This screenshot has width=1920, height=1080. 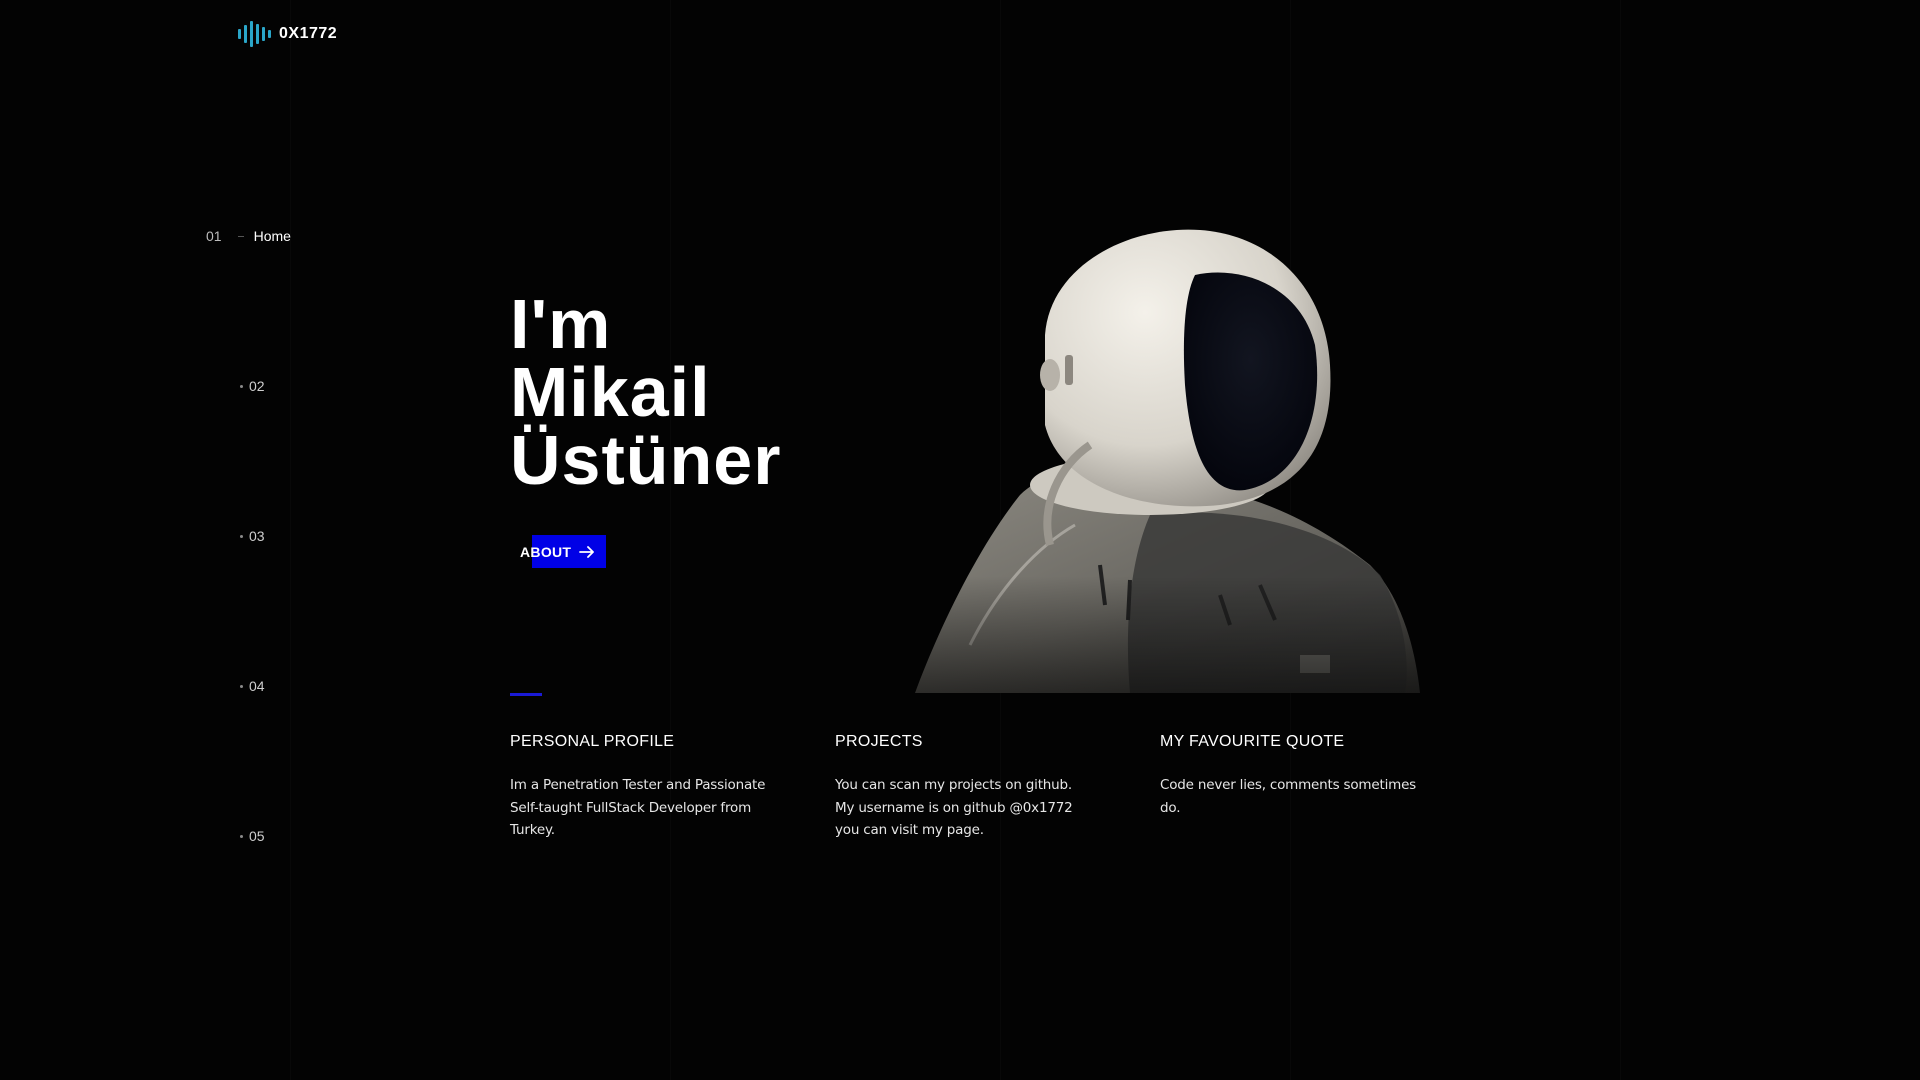 What do you see at coordinates (646, 460) in the screenshot?
I see `hero-title-line: Üstüner` at bounding box center [646, 460].